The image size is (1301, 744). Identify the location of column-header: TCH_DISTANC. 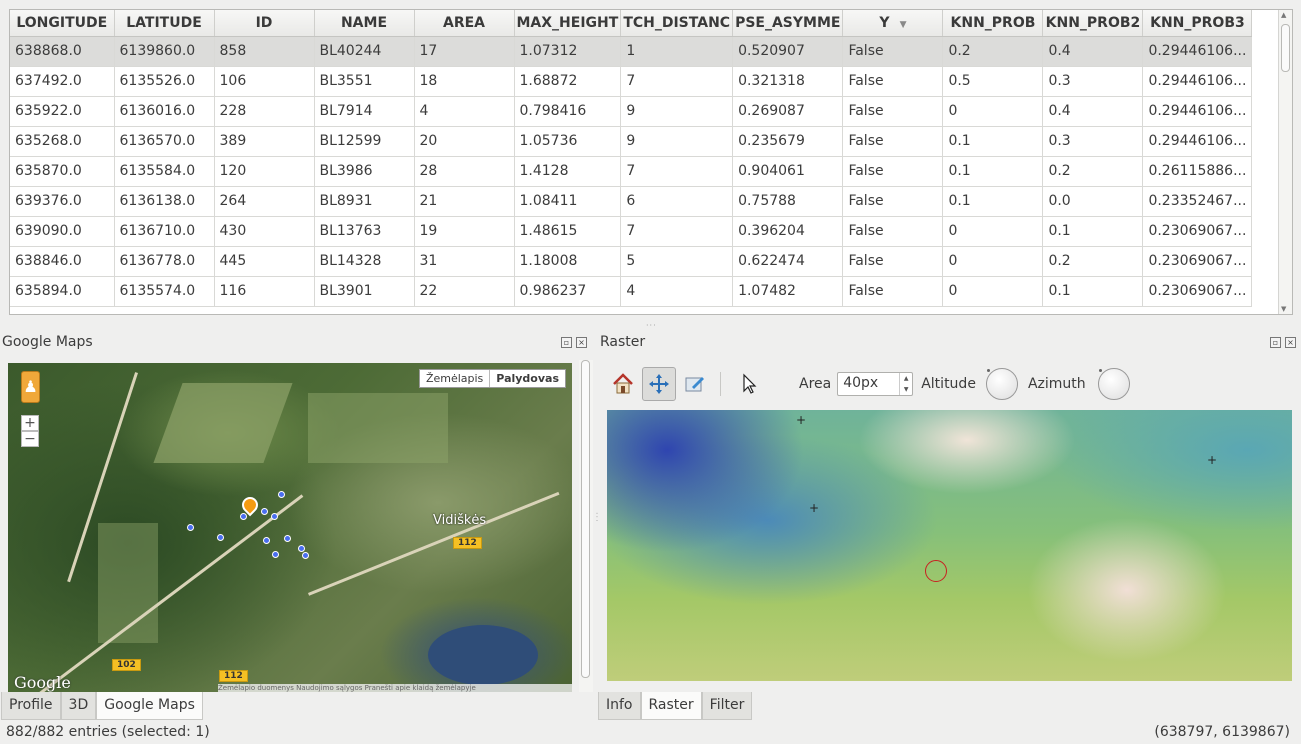
(677, 23).